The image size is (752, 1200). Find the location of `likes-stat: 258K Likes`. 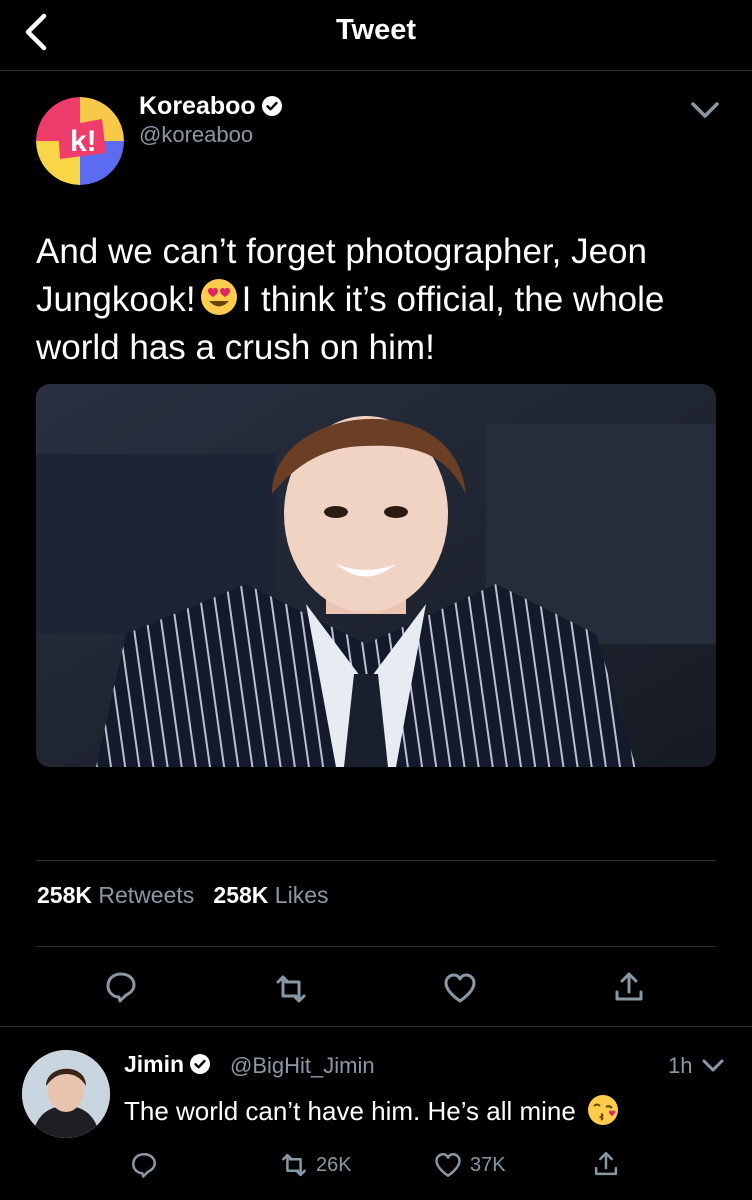

likes-stat: 258K Likes is located at coordinates (270, 895).